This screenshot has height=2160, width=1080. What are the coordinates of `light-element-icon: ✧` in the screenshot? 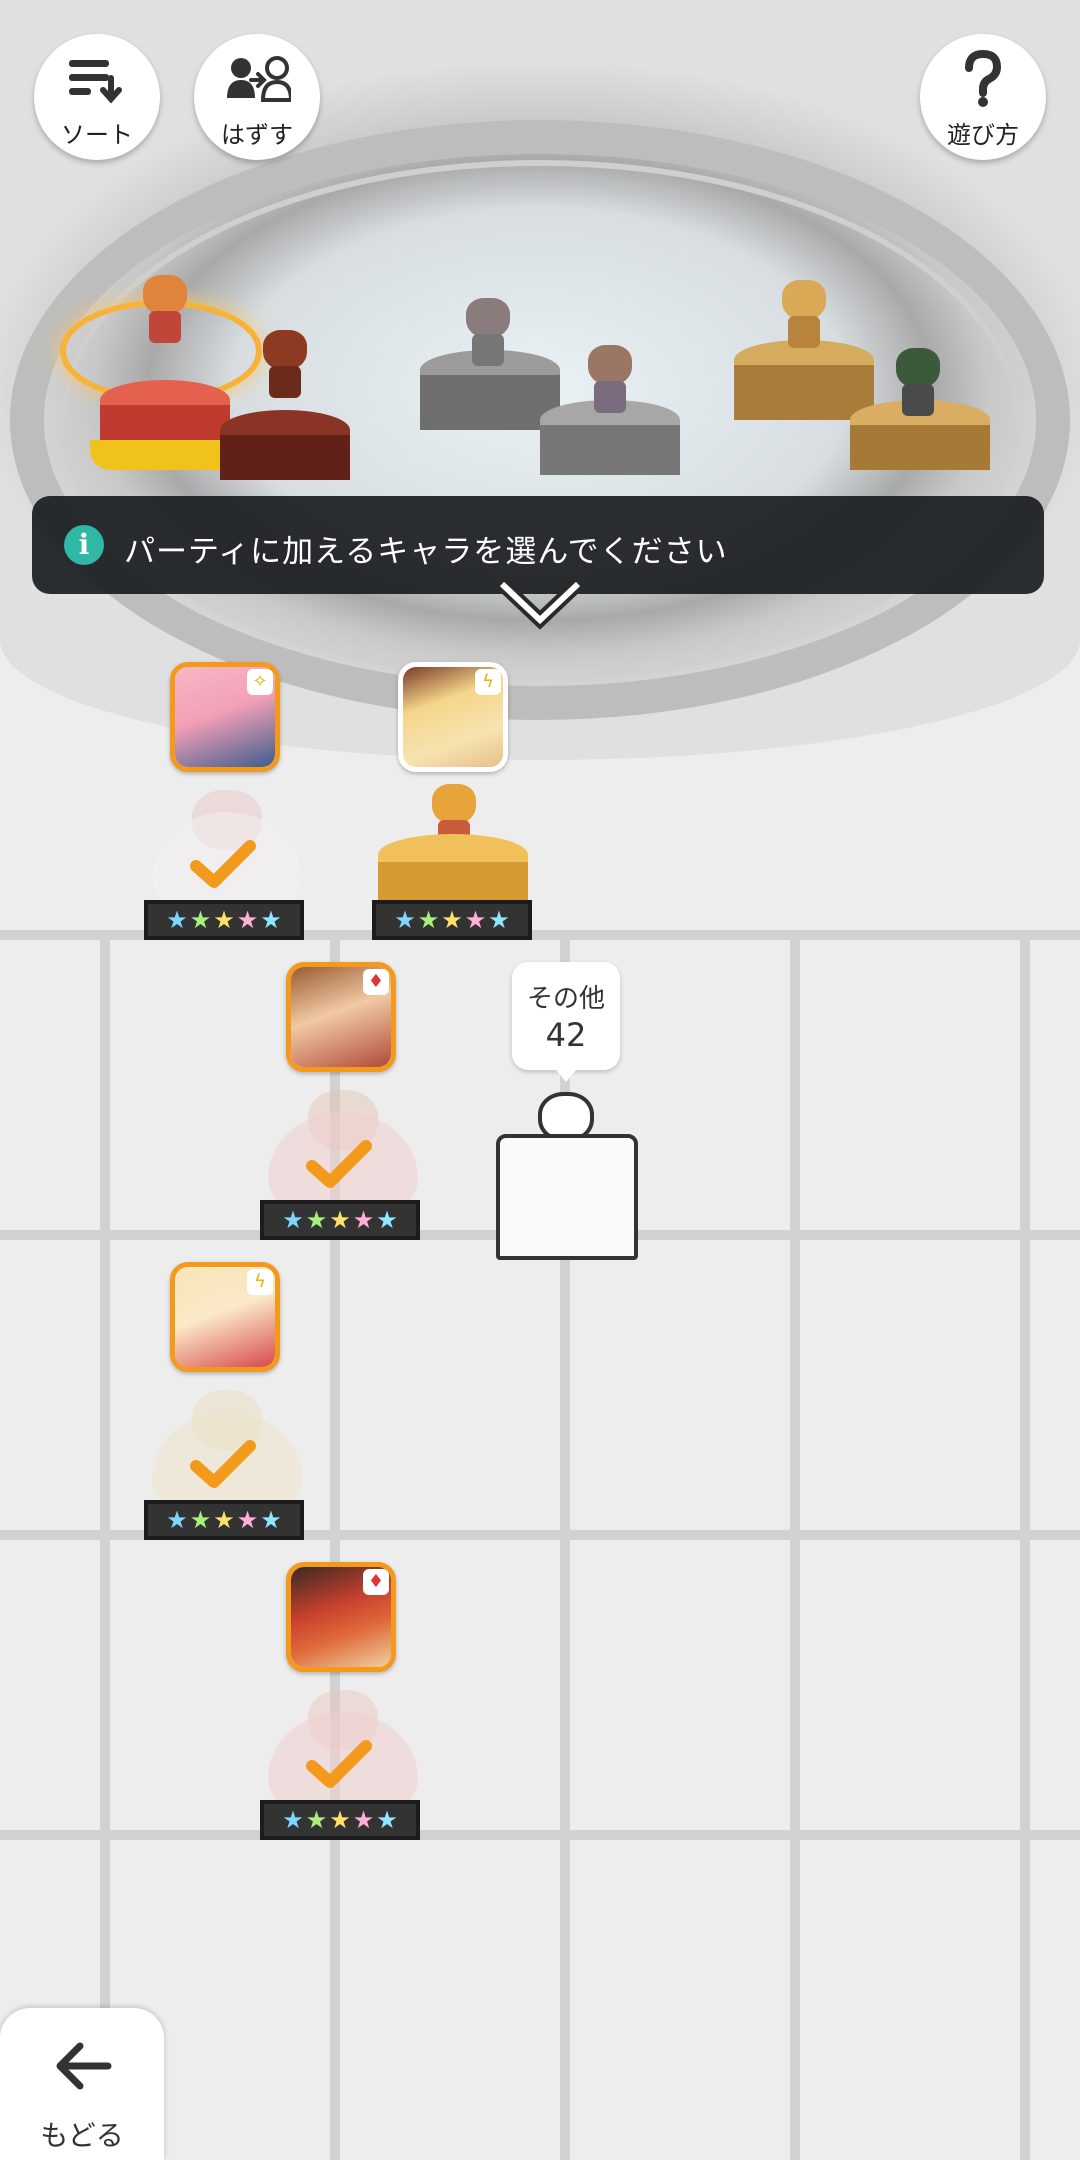 It's located at (260, 682).